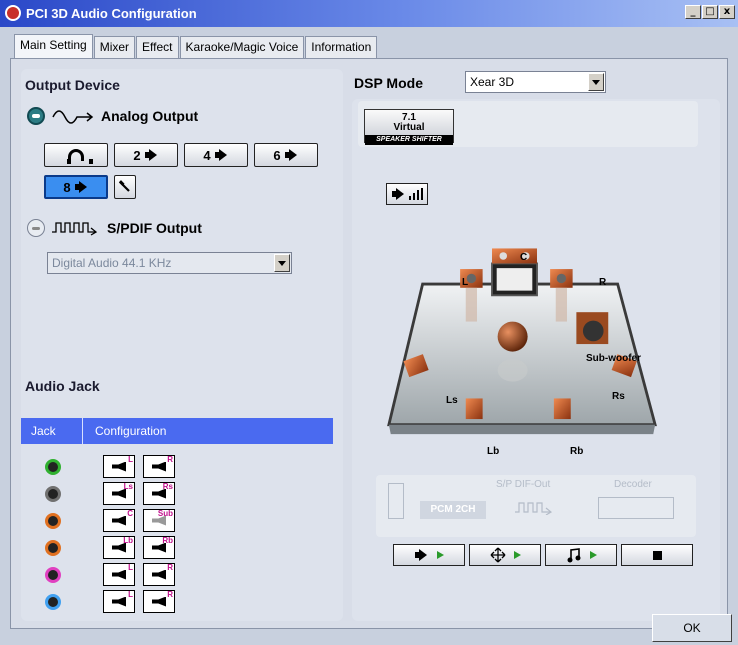 The image size is (738, 645). I want to click on center-speaker, so click(514, 256).